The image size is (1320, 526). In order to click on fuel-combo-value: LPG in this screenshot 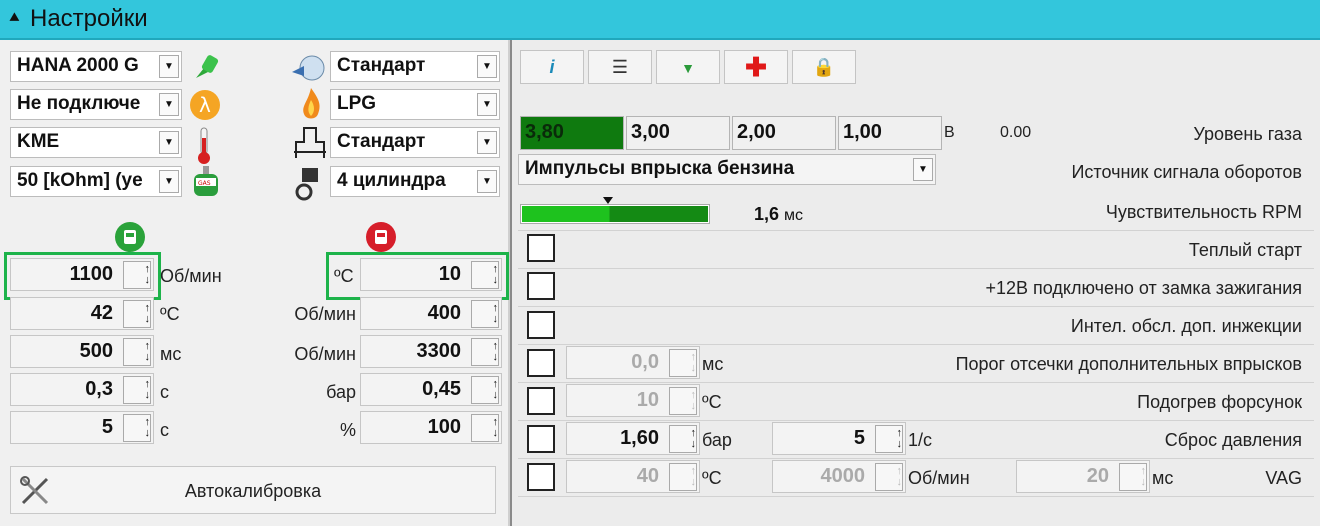, I will do `click(357, 103)`.